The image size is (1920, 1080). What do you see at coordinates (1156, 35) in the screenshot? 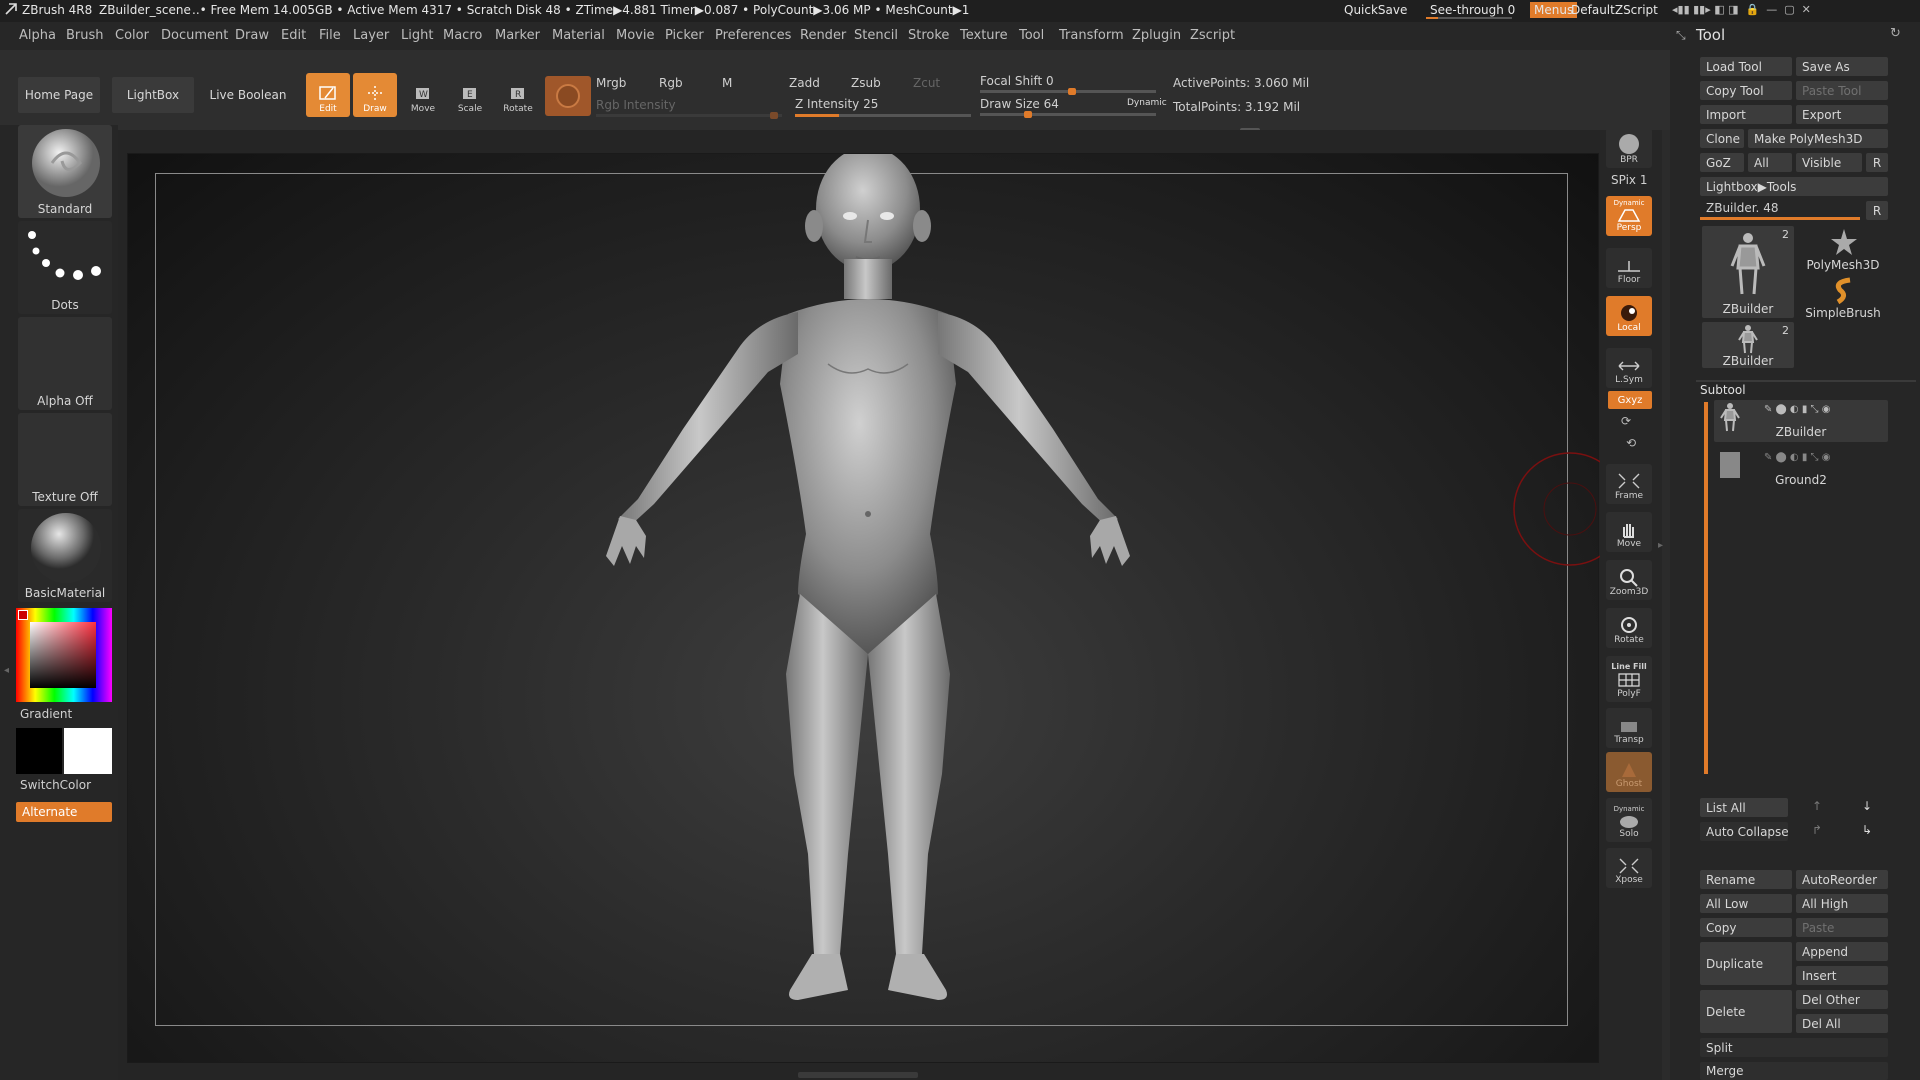
I see `menu-zplugin: Zplugin` at bounding box center [1156, 35].